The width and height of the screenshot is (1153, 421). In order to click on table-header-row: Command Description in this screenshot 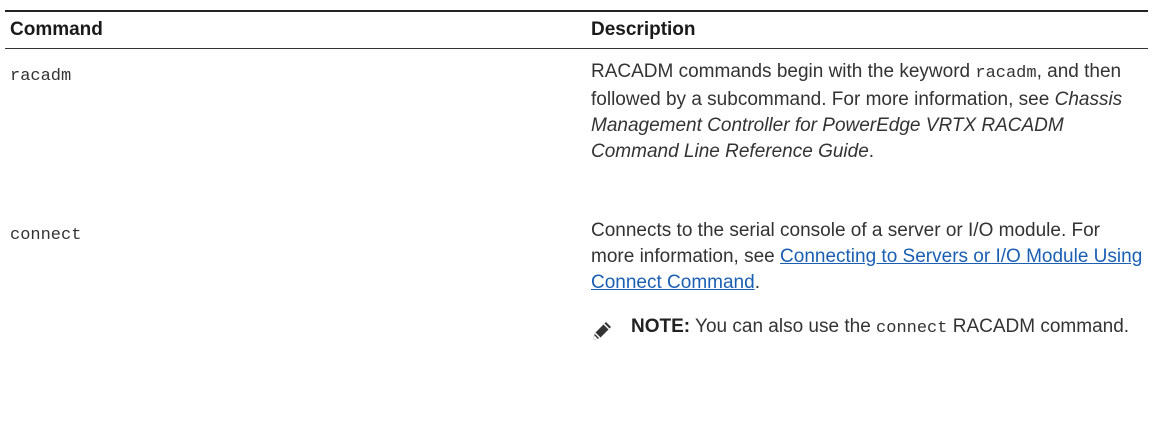, I will do `click(576, 30)`.